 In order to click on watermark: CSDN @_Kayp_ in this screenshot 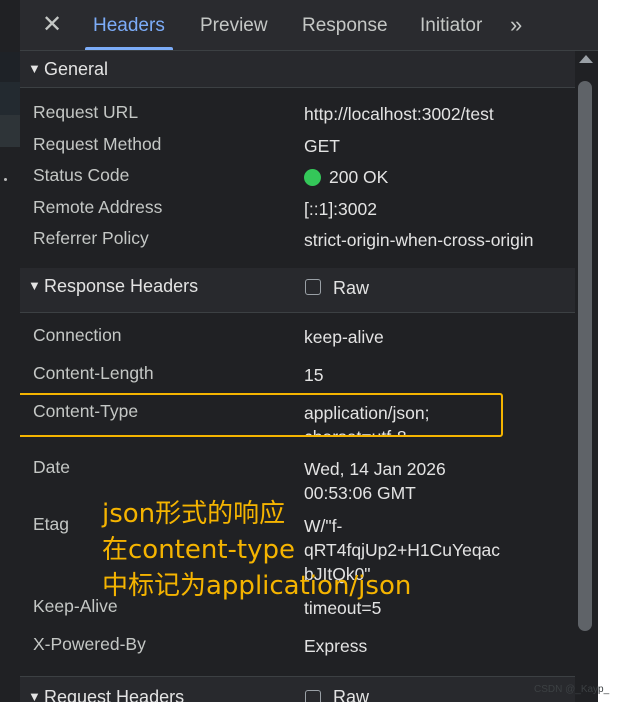, I will do `click(572, 689)`.